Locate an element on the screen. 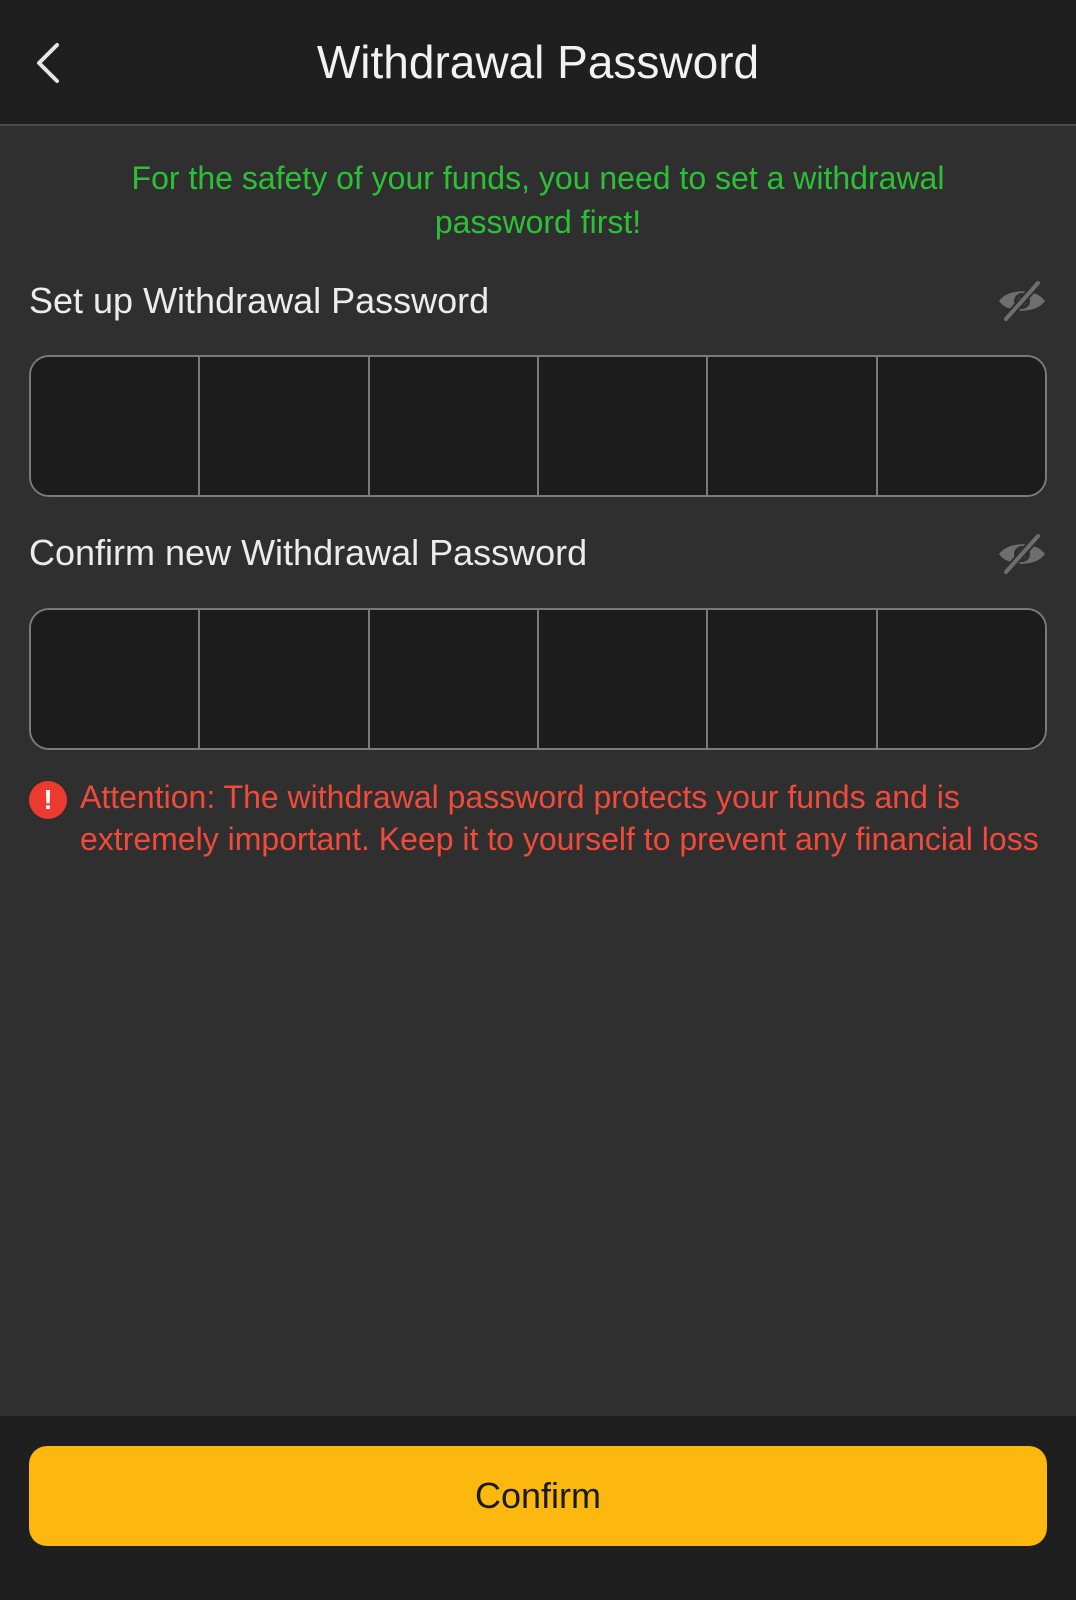  confirm-visibility-toggle is located at coordinates (1022, 554).